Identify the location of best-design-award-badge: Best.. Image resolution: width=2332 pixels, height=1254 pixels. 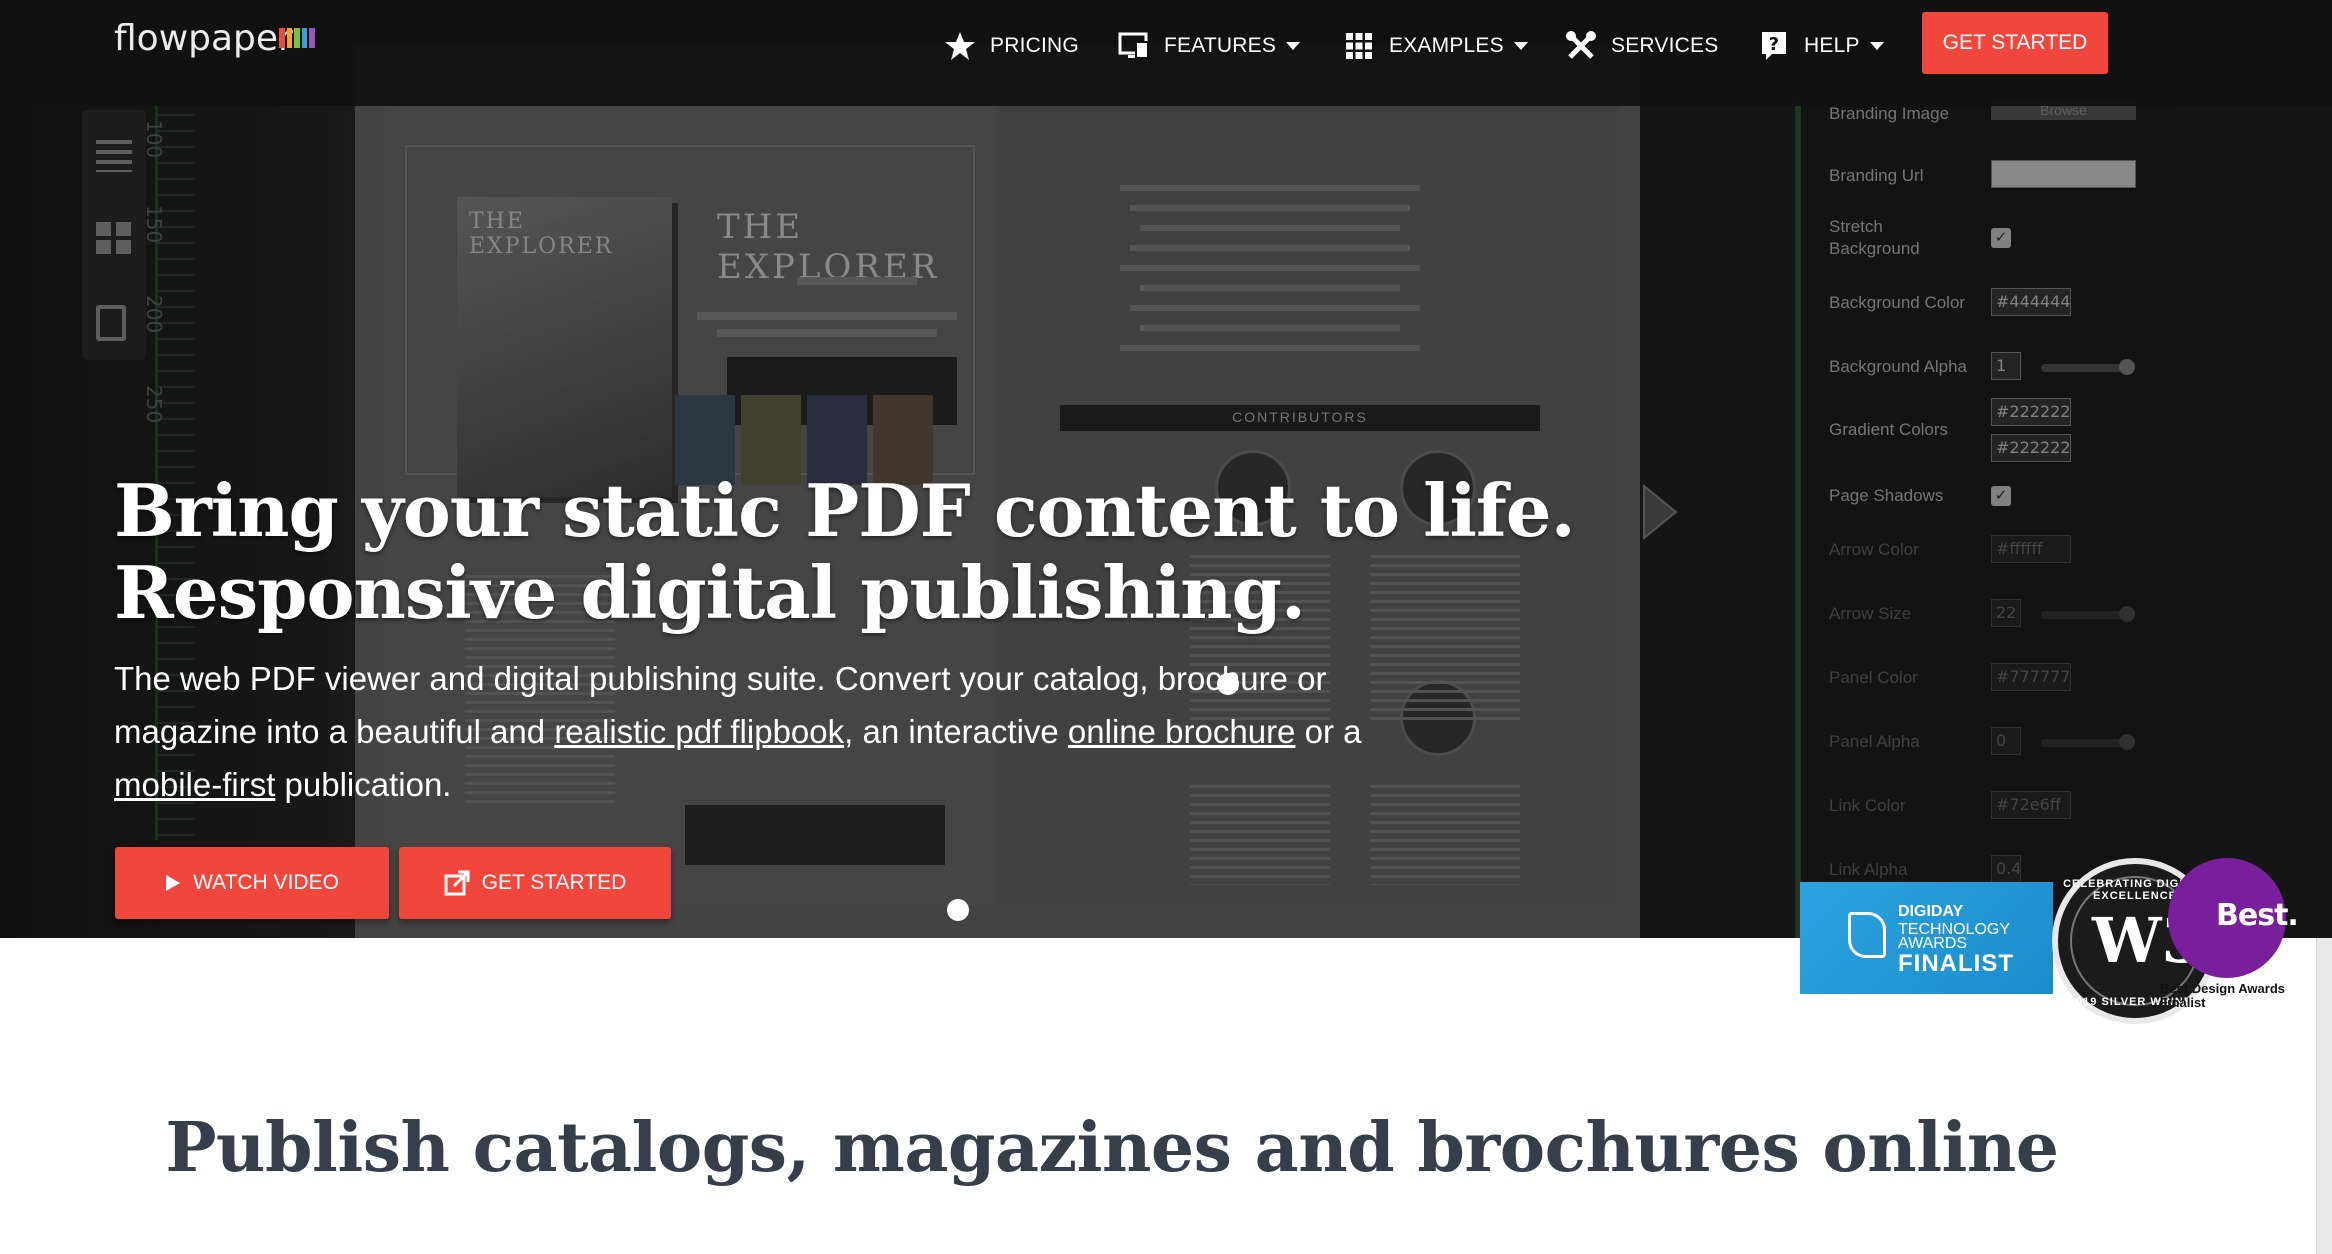
(2233, 918).